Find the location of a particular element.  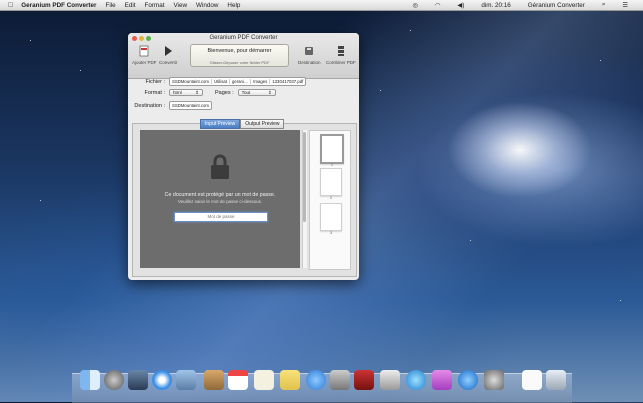

file-label: Fichier : is located at coordinates (155, 81).